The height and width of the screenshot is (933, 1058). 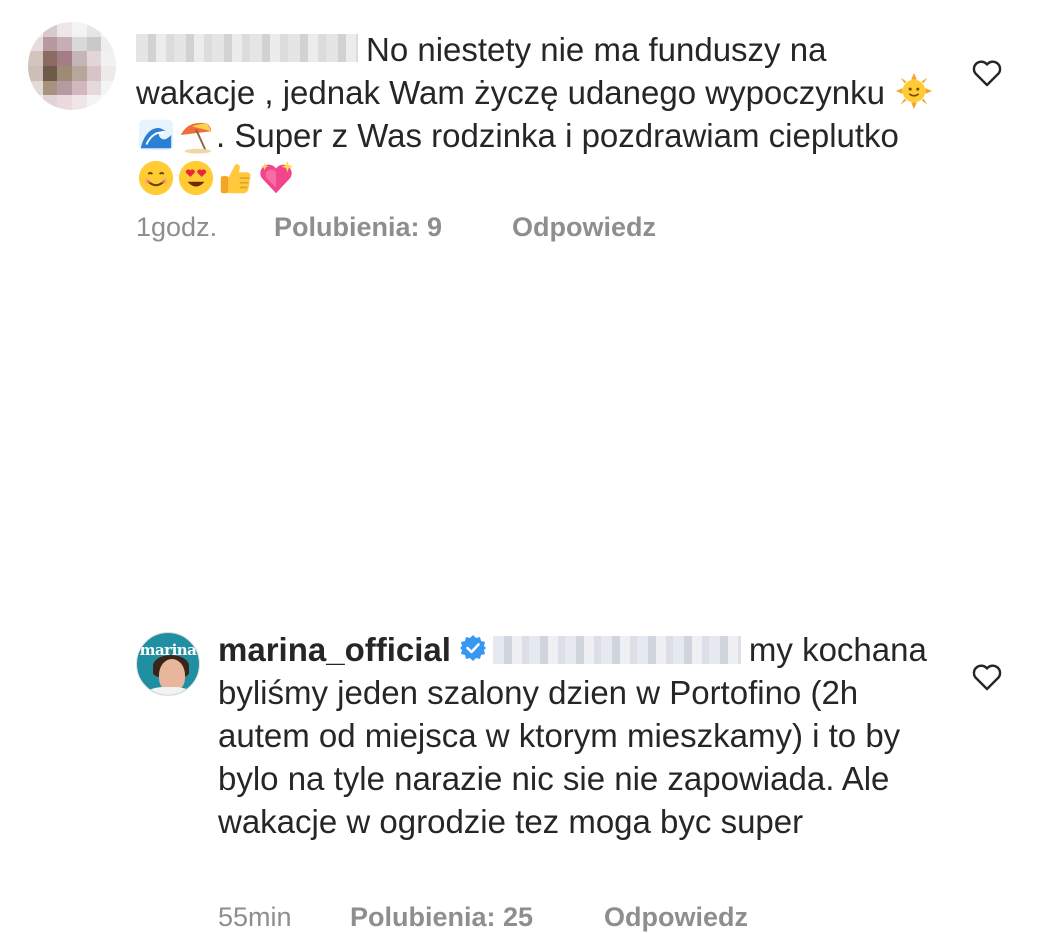 What do you see at coordinates (156, 134) in the screenshot?
I see `water-wave-icon` at bounding box center [156, 134].